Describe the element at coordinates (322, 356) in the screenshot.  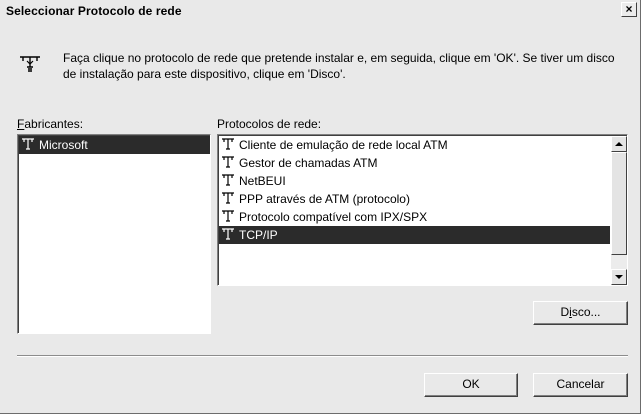
I see `separator` at that location.